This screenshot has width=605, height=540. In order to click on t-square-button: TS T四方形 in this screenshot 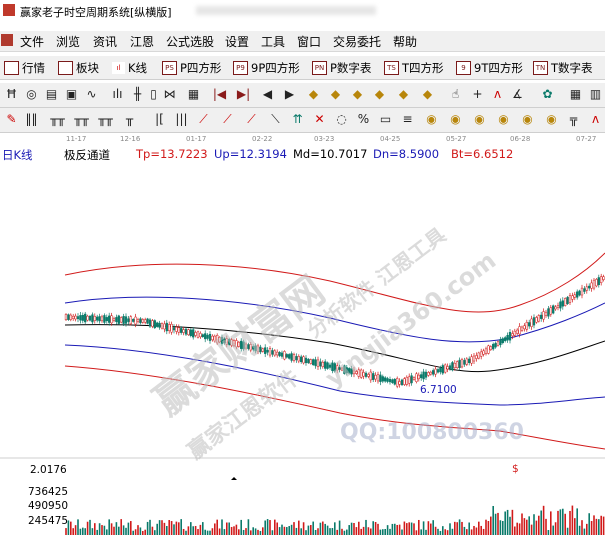, I will do `click(414, 68)`.